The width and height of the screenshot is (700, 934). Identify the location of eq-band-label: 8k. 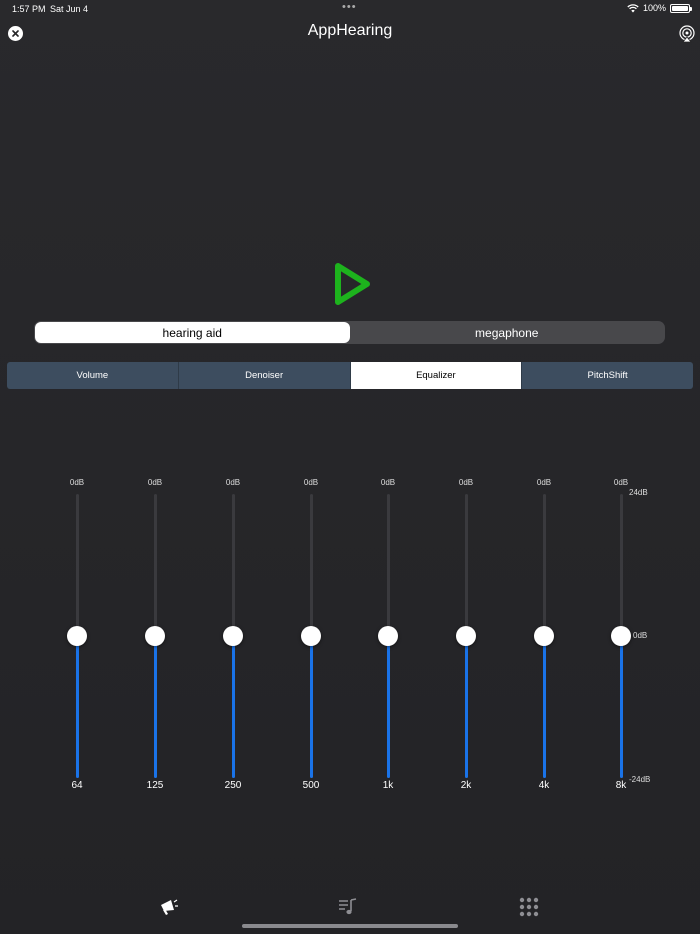
(621, 785).